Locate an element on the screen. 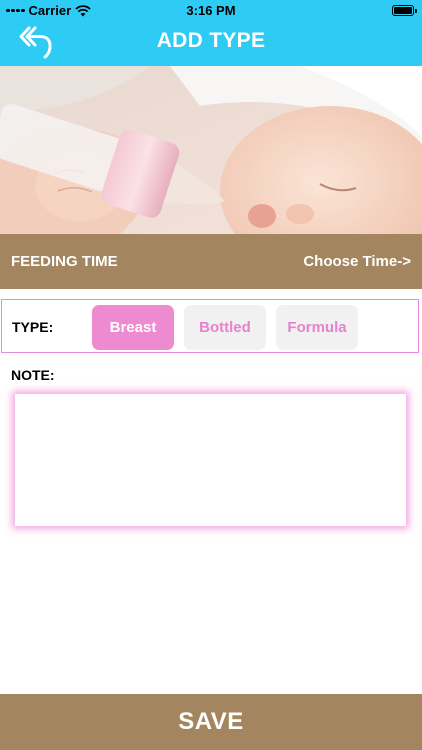 The width and height of the screenshot is (422, 750). save-button: SAVE is located at coordinates (211, 722).